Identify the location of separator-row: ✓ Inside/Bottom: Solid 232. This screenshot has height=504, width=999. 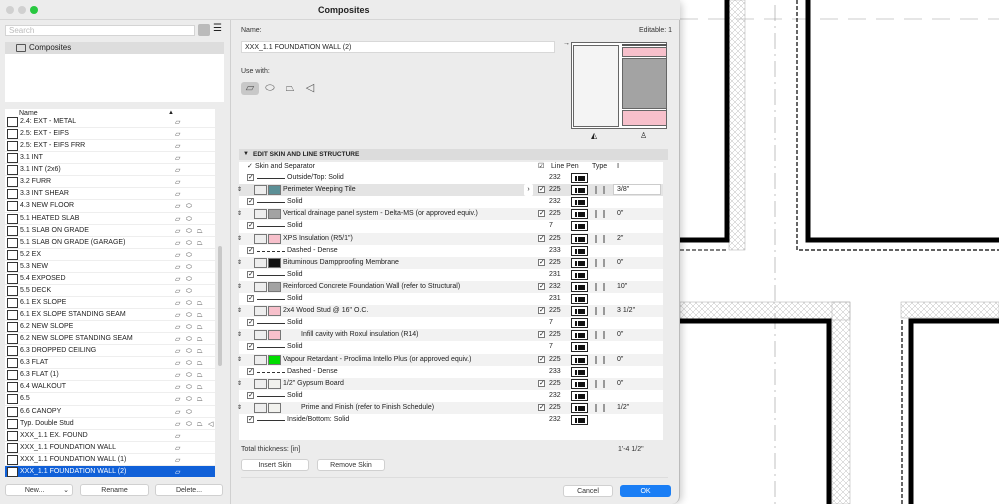
(451, 420).